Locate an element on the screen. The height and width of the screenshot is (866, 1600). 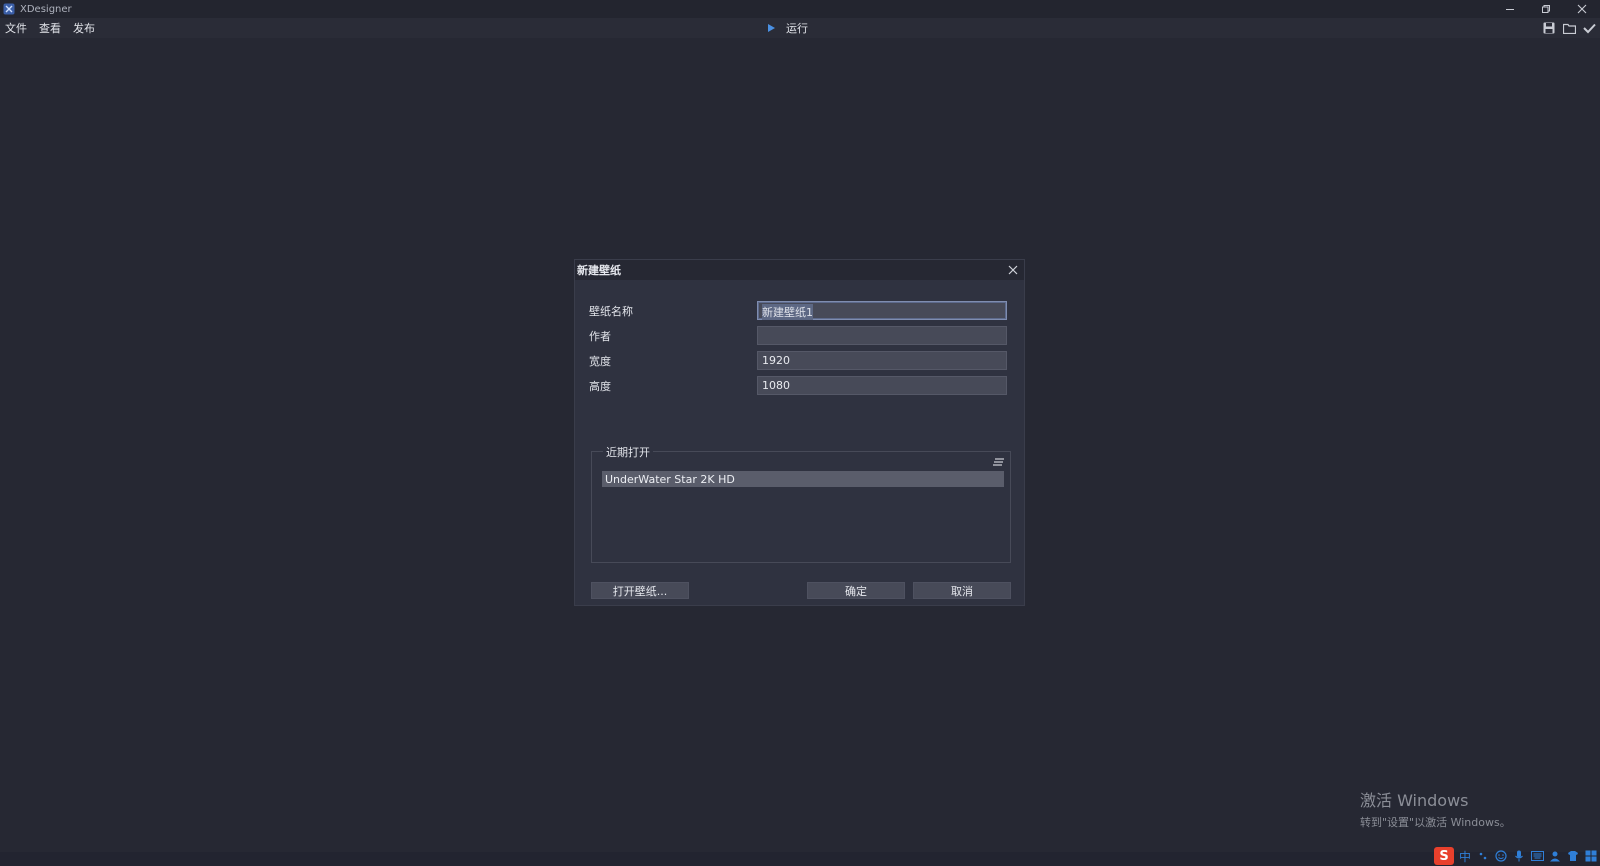
width-row: 宽度 1920 is located at coordinates (799, 361).